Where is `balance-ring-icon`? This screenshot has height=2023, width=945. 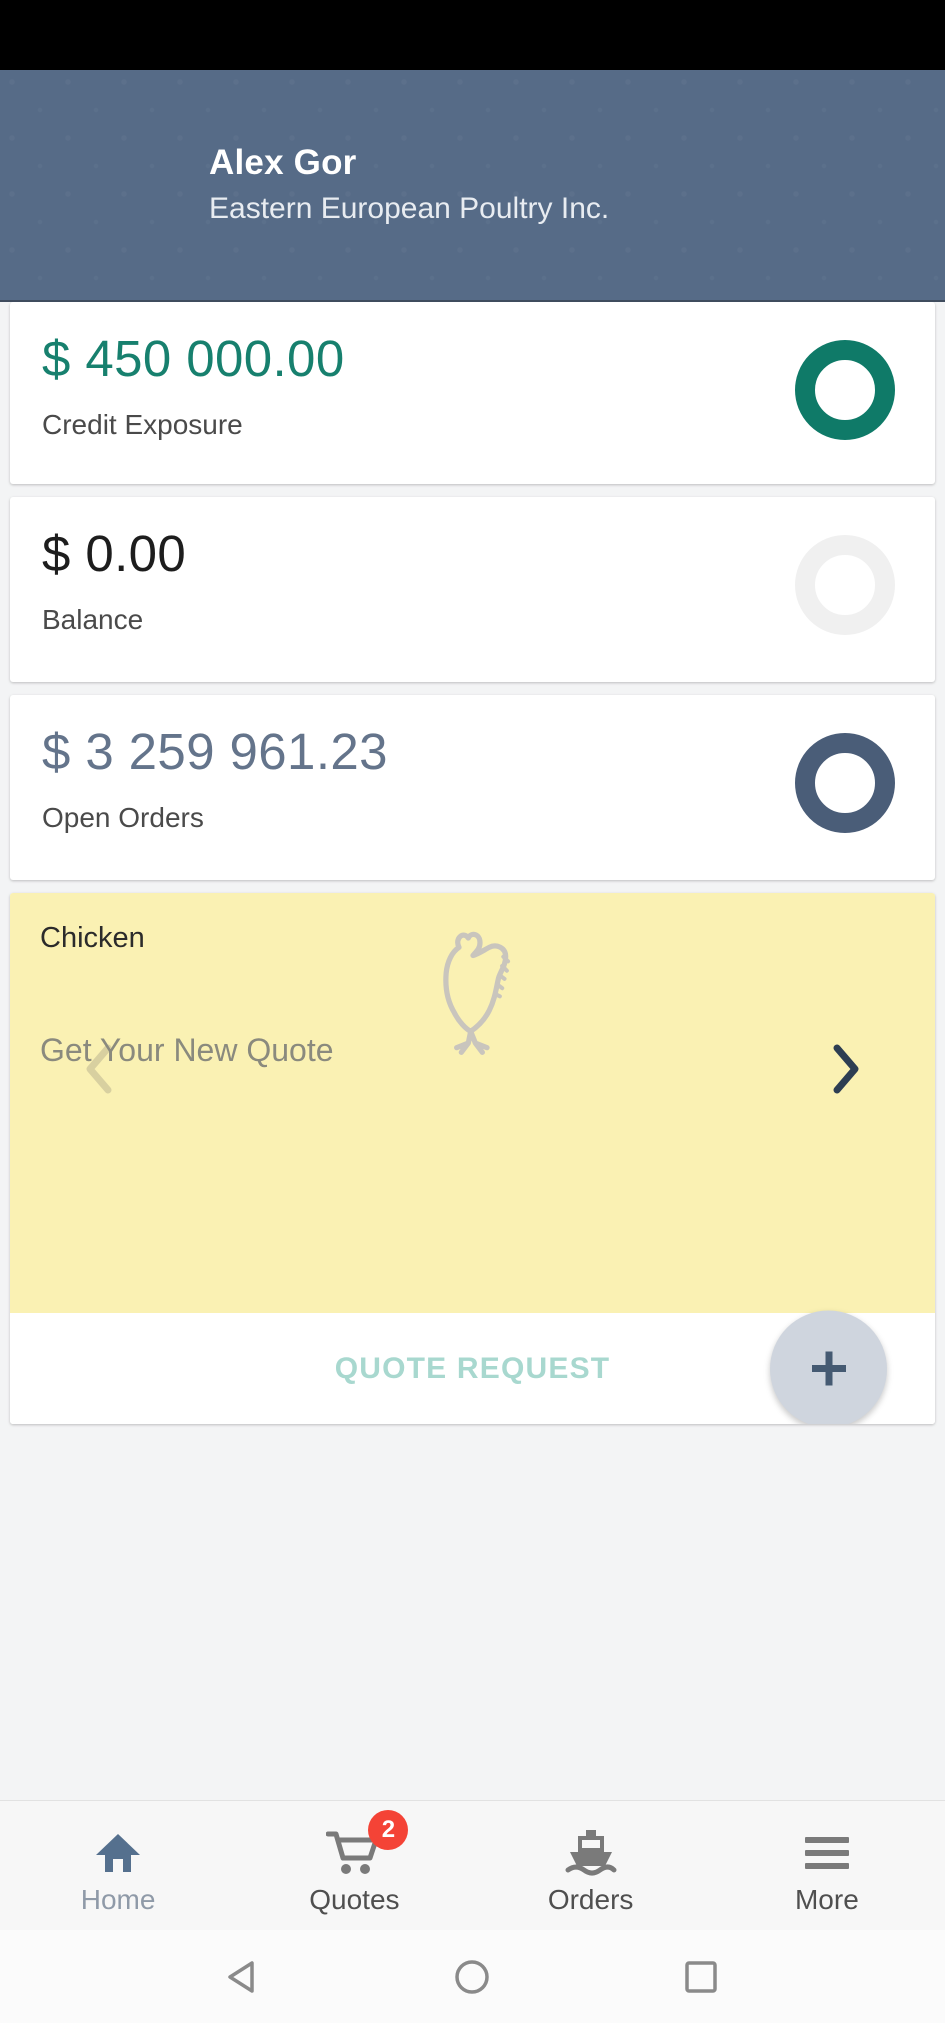 balance-ring-icon is located at coordinates (845, 585).